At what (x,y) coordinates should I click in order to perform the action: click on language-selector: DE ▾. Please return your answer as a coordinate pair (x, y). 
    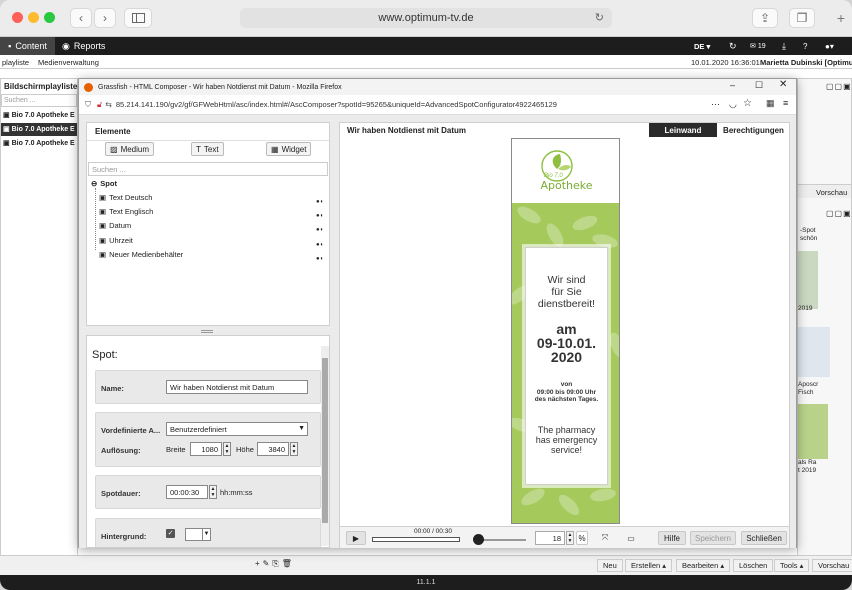
    Looking at the image, I should click on (702, 46).